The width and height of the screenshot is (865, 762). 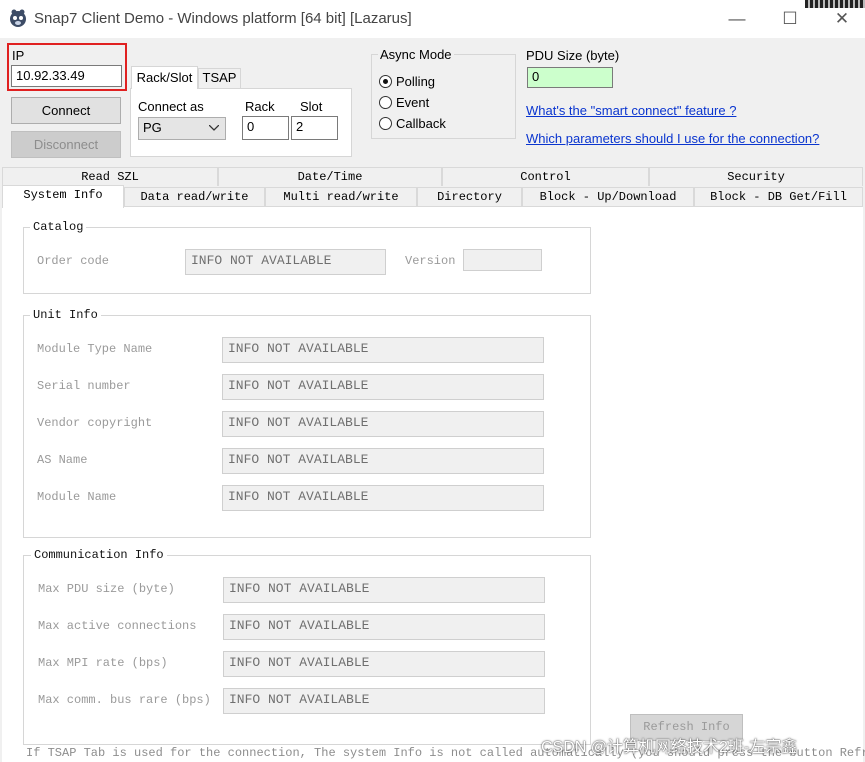 What do you see at coordinates (421, 123) in the screenshot?
I see `radio-callback-label: Callback` at bounding box center [421, 123].